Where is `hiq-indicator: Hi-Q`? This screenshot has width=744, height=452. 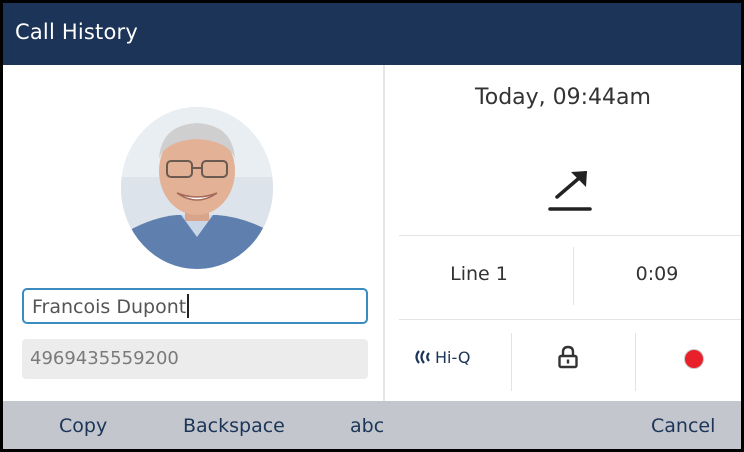 hiq-indicator: Hi-Q is located at coordinates (440, 357).